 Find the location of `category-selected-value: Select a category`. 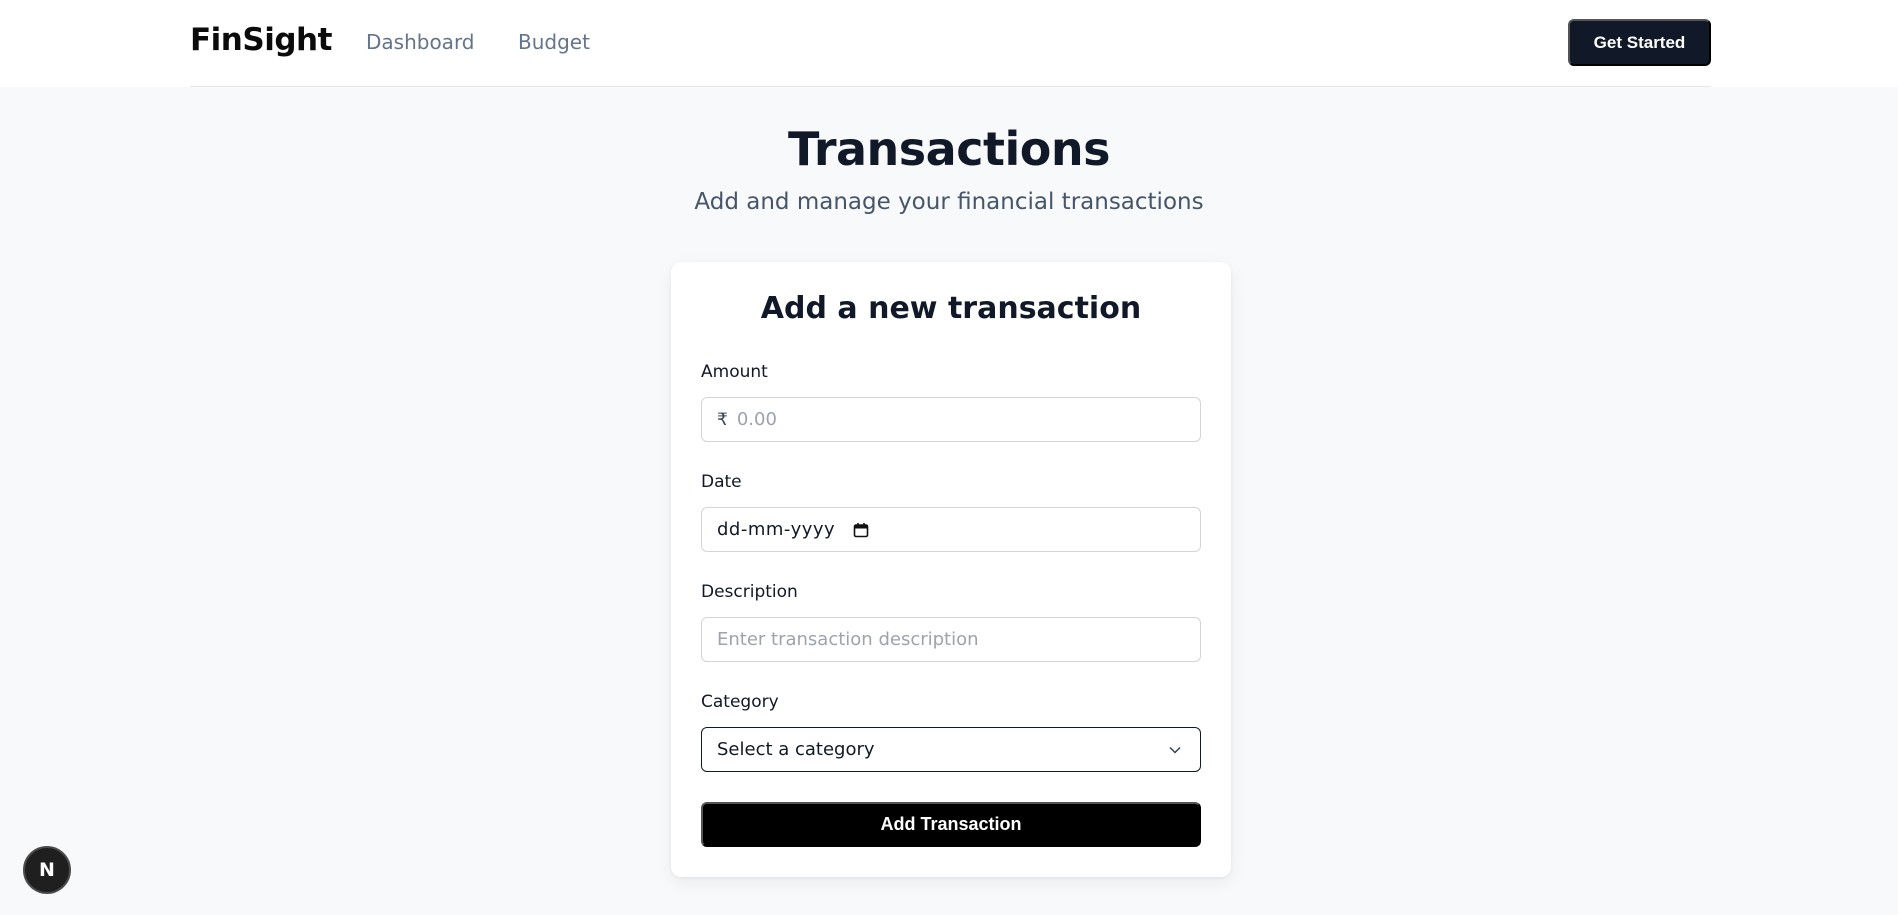

category-selected-value: Select a category is located at coordinates (796, 749).